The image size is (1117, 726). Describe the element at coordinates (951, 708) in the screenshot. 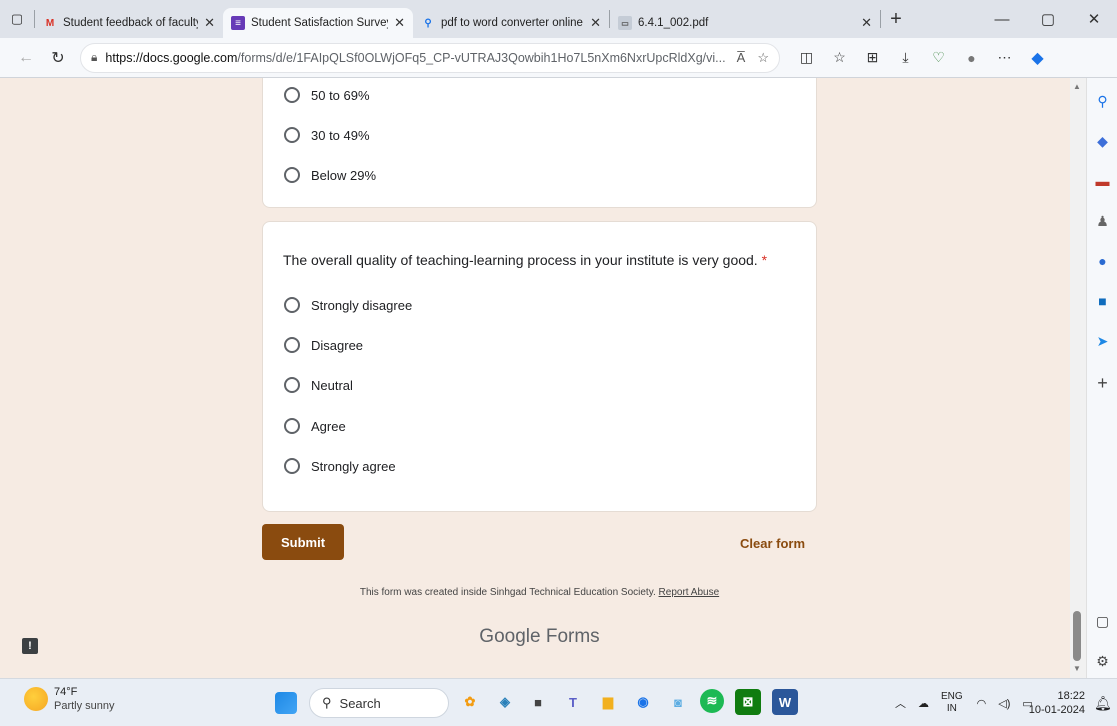

I see `lang-bottom: IN` at that location.